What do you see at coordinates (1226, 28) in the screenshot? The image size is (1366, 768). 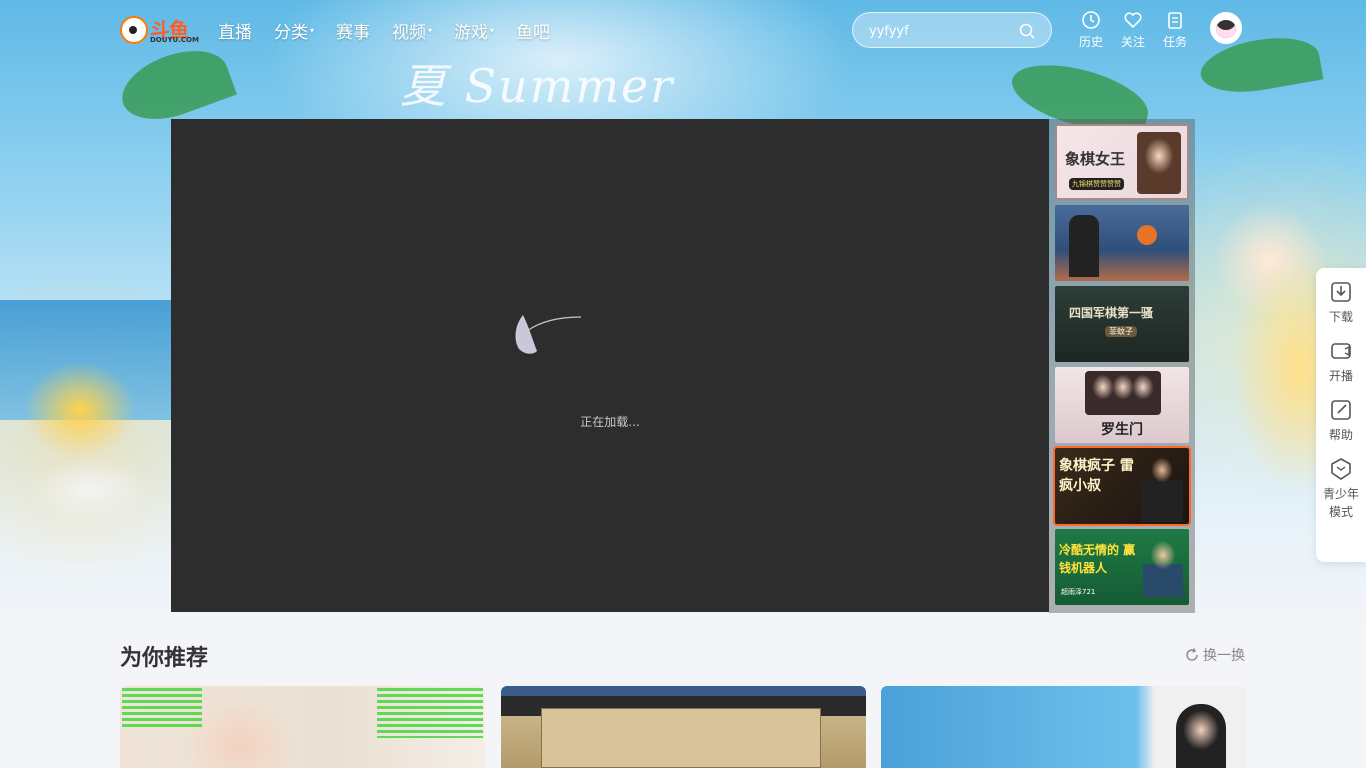 I see `user-avatar` at bounding box center [1226, 28].